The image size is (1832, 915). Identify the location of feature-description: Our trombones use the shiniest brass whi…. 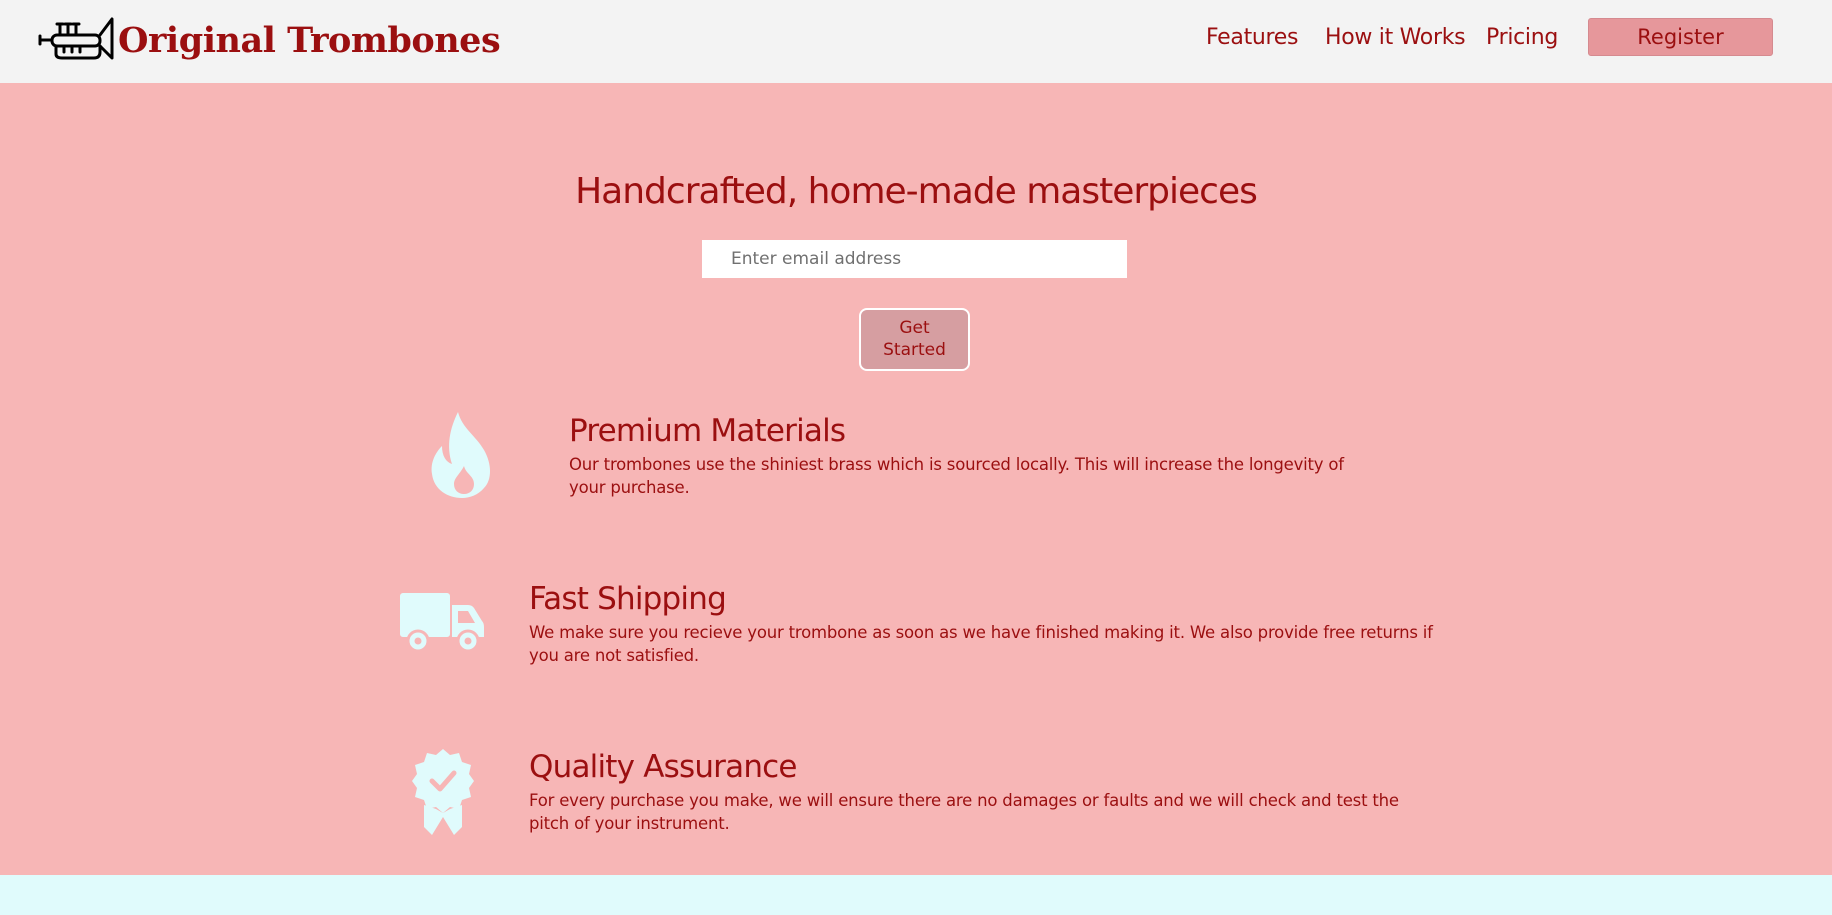
(956, 476).